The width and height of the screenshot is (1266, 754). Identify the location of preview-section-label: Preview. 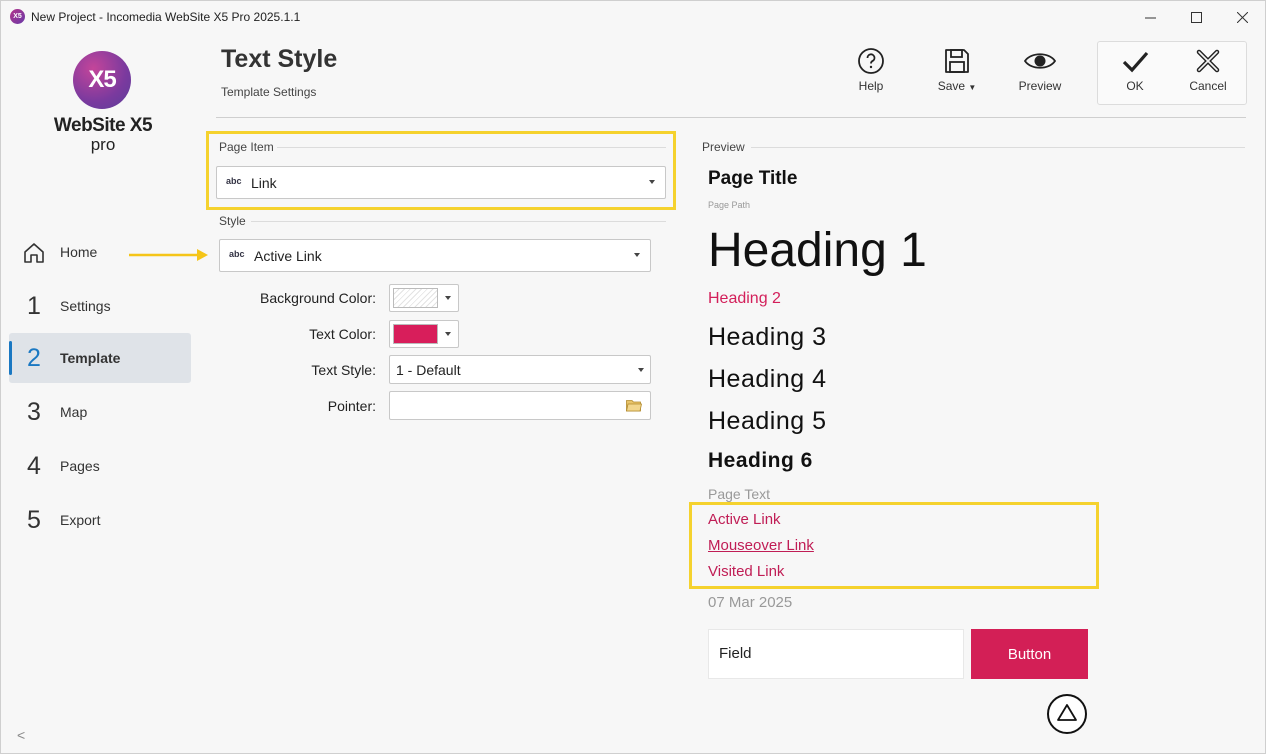
(723, 147).